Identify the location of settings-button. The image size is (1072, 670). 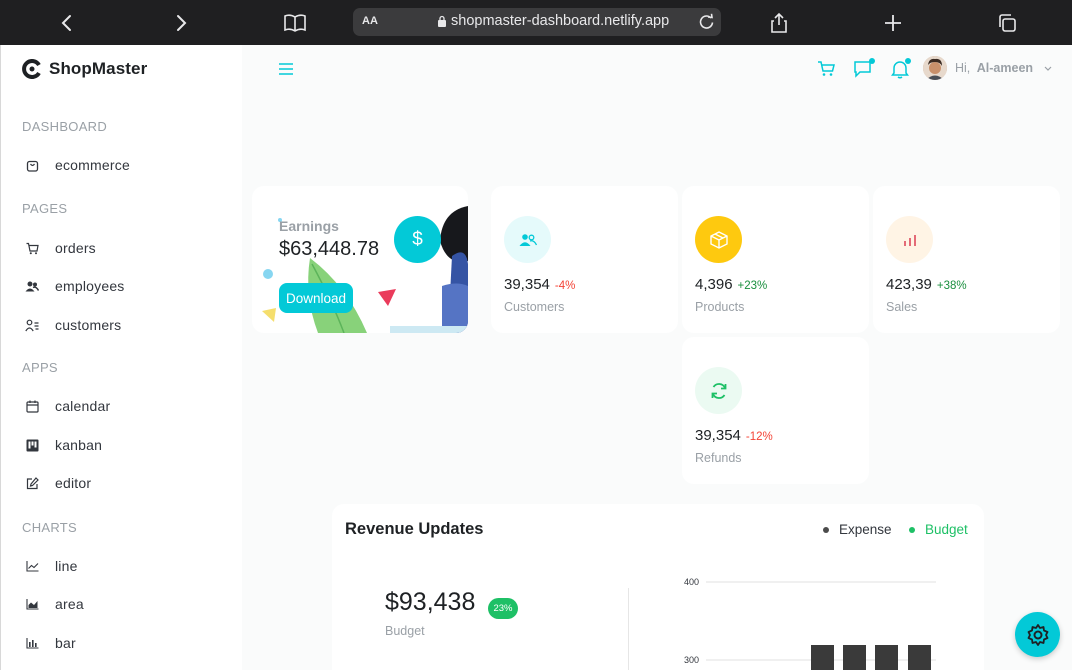
(1037, 634).